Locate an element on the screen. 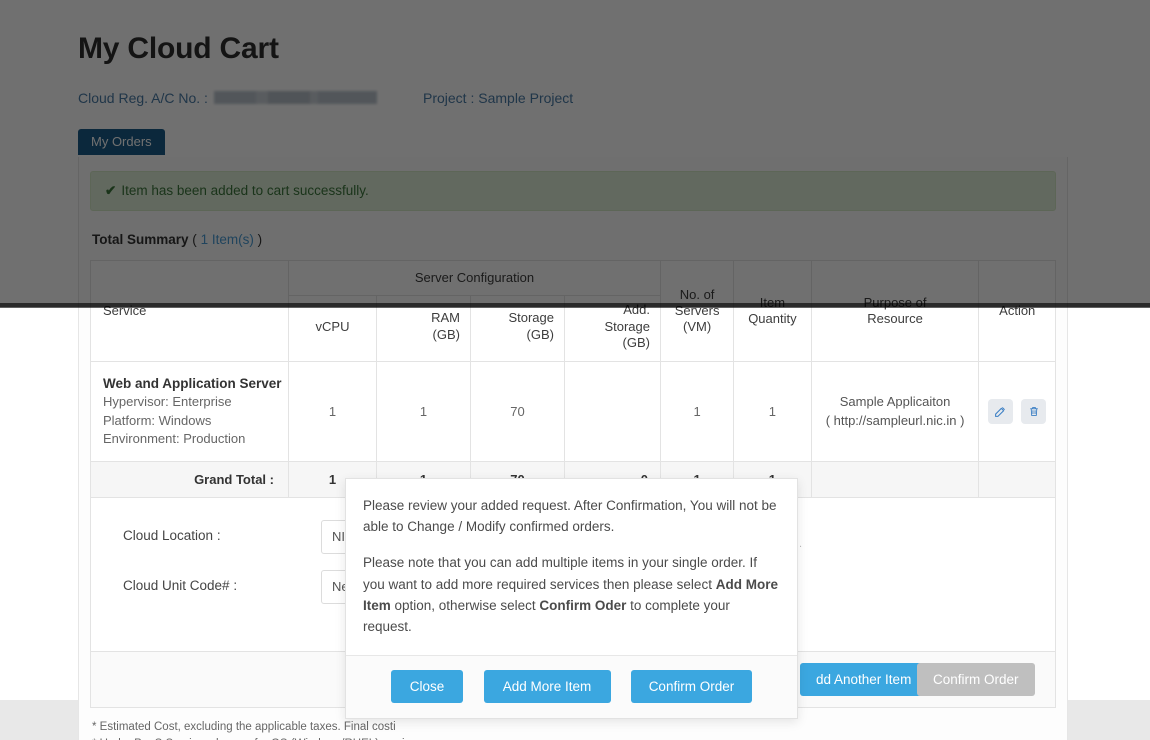 The width and height of the screenshot is (1150, 740). modal-footer: Close Add More Item Confirm Order is located at coordinates (571, 687).